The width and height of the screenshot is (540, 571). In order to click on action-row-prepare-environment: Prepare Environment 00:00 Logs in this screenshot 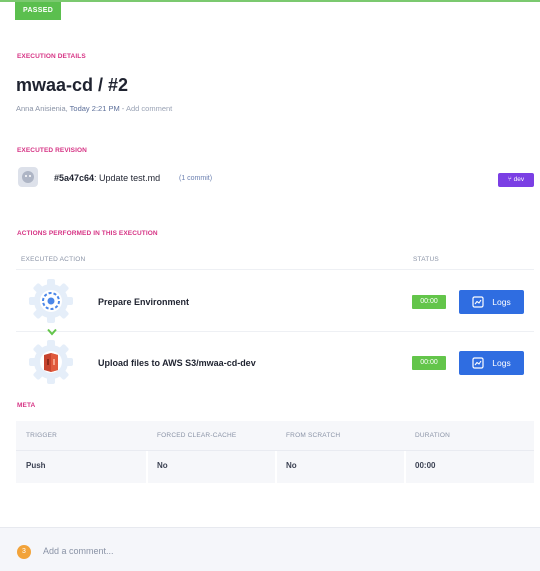, I will do `click(275, 302)`.